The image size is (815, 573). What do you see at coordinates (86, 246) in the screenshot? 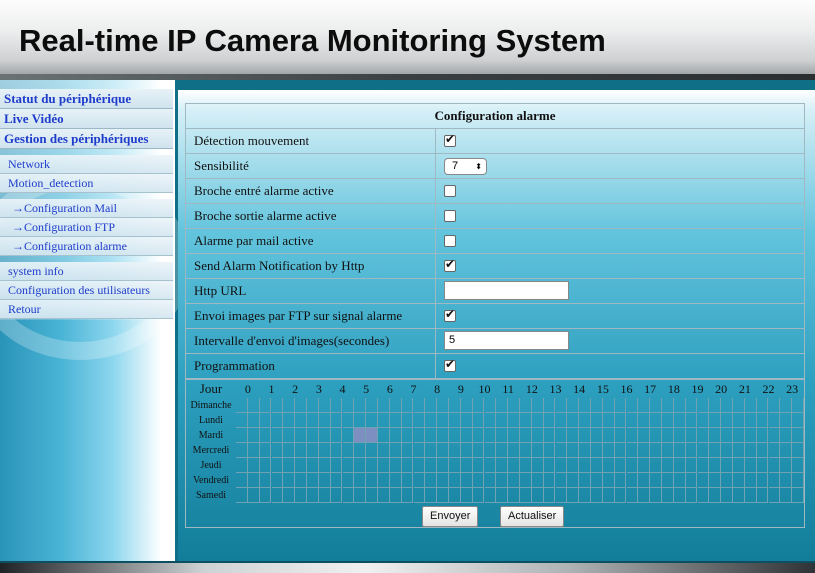
I see `nav-config-alarme: →Configuration alarme` at bounding box center [86, 246].